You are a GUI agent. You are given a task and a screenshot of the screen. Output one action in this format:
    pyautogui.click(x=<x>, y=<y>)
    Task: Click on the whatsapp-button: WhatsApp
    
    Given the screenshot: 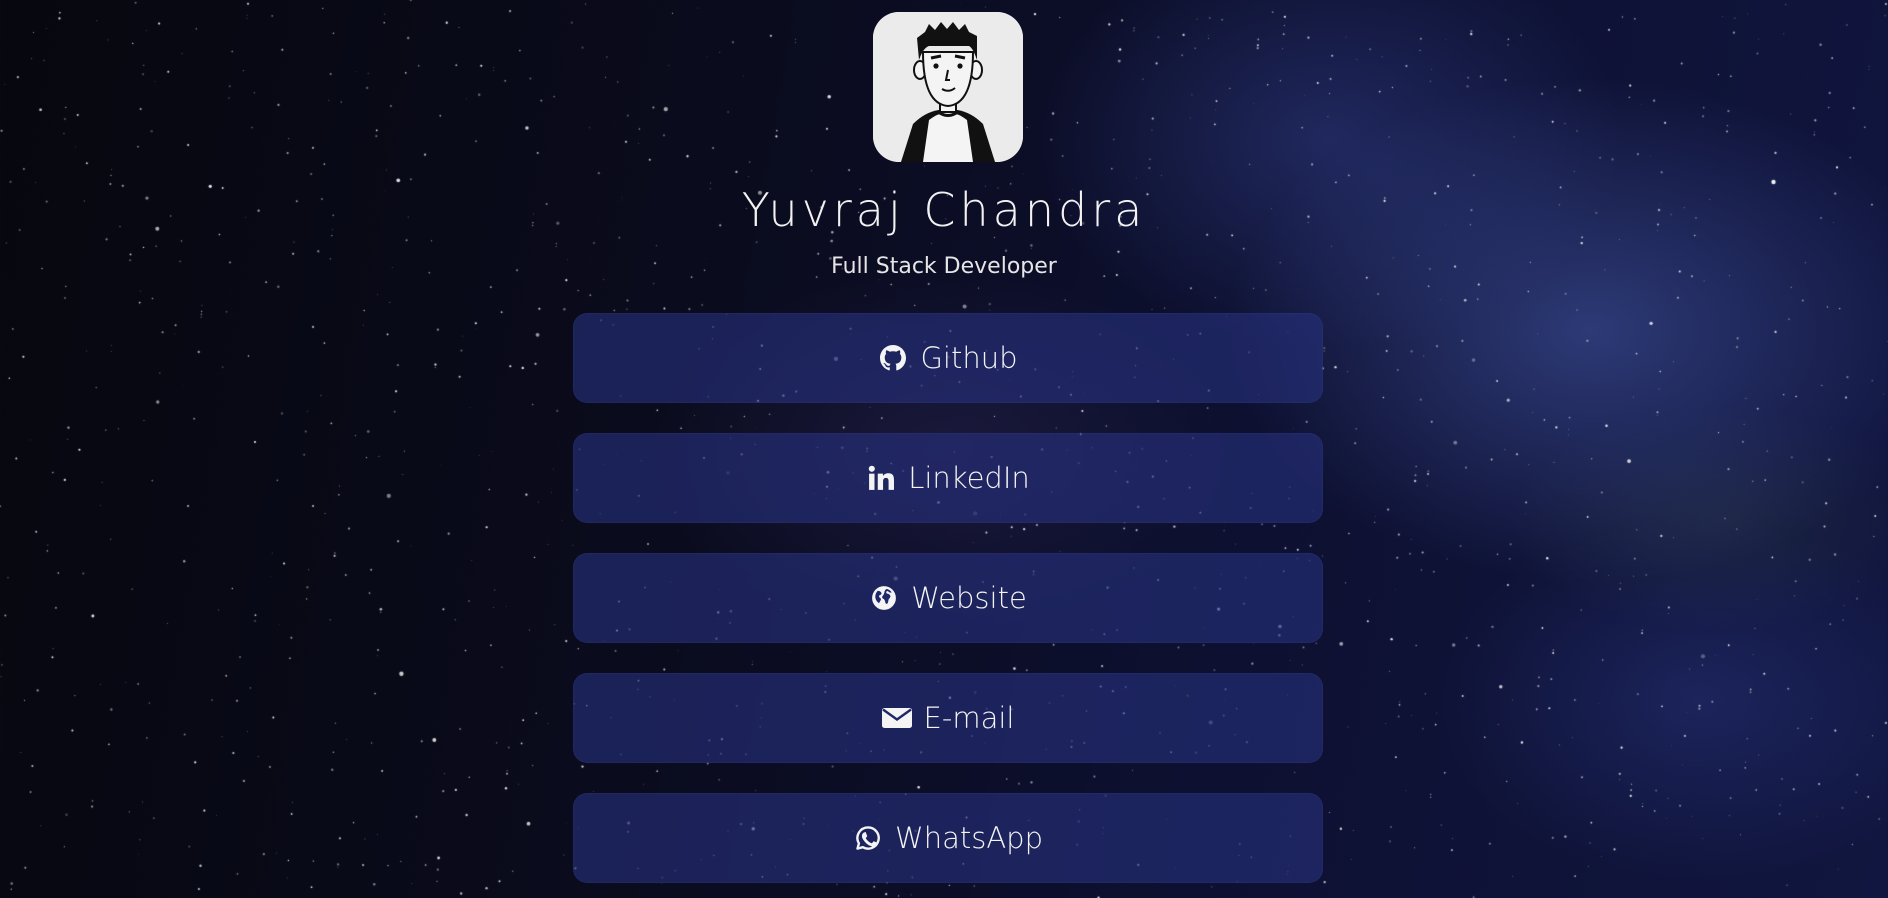 What is the action you would take?
    pyautogui.click(x=948, y=838)
    